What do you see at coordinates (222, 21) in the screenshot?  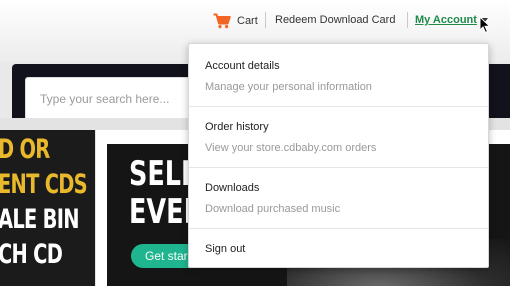 I see `shopping-cart-icon` at bounding box center [222, 21].